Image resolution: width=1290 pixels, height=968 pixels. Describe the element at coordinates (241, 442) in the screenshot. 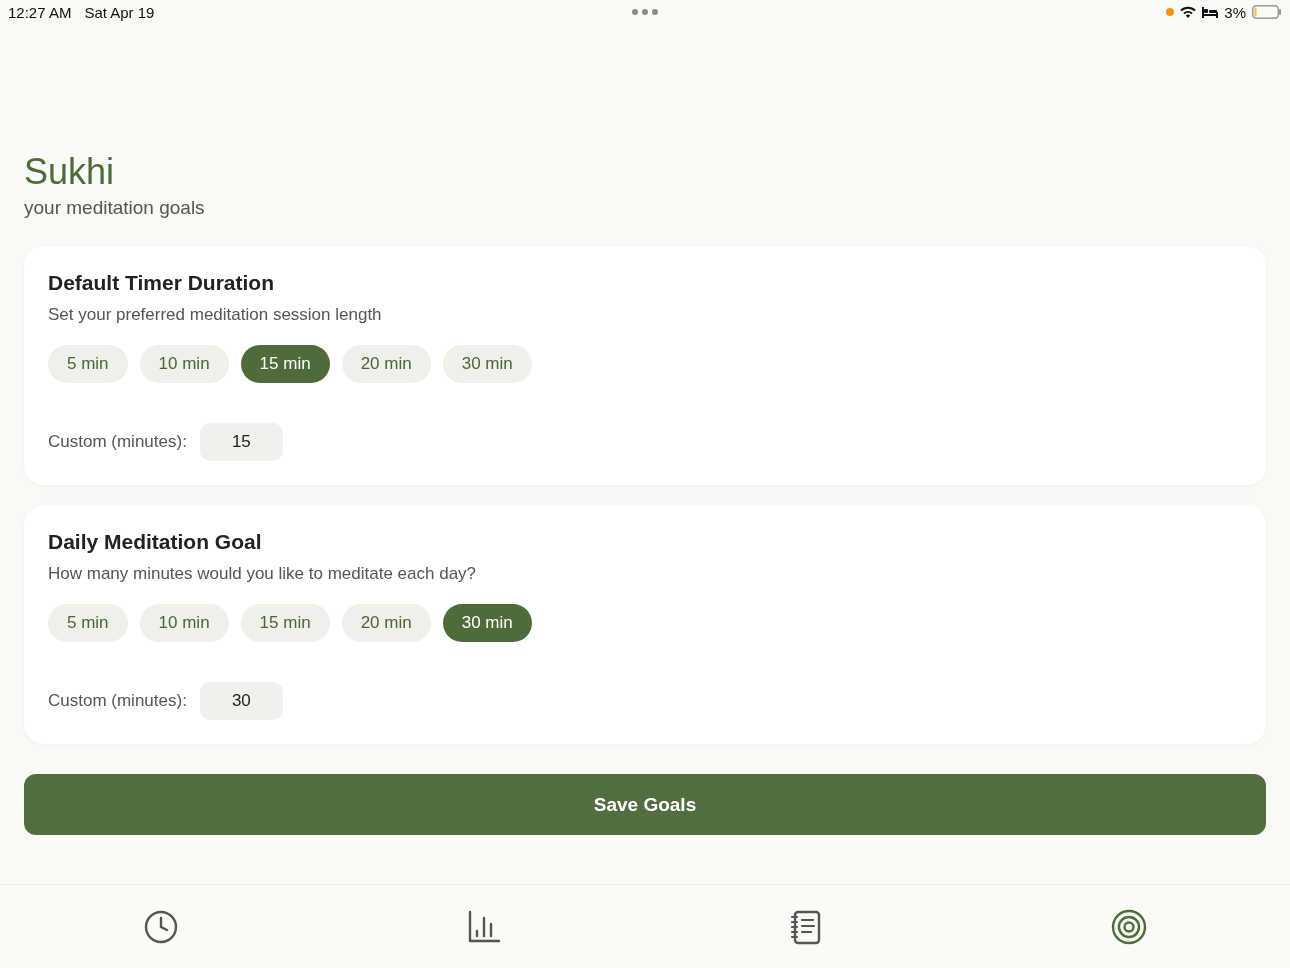

I see `custom-minutes-field: 15` at that location.